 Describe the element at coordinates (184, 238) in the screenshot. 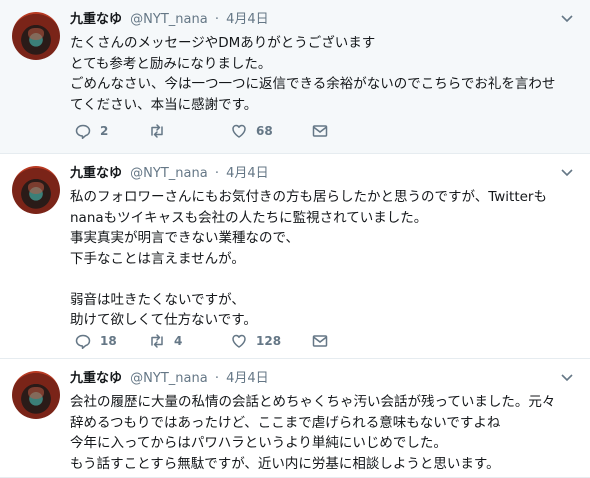

I see `tweet-text-line: 事実真実が明言できない業種なので、` at that location.